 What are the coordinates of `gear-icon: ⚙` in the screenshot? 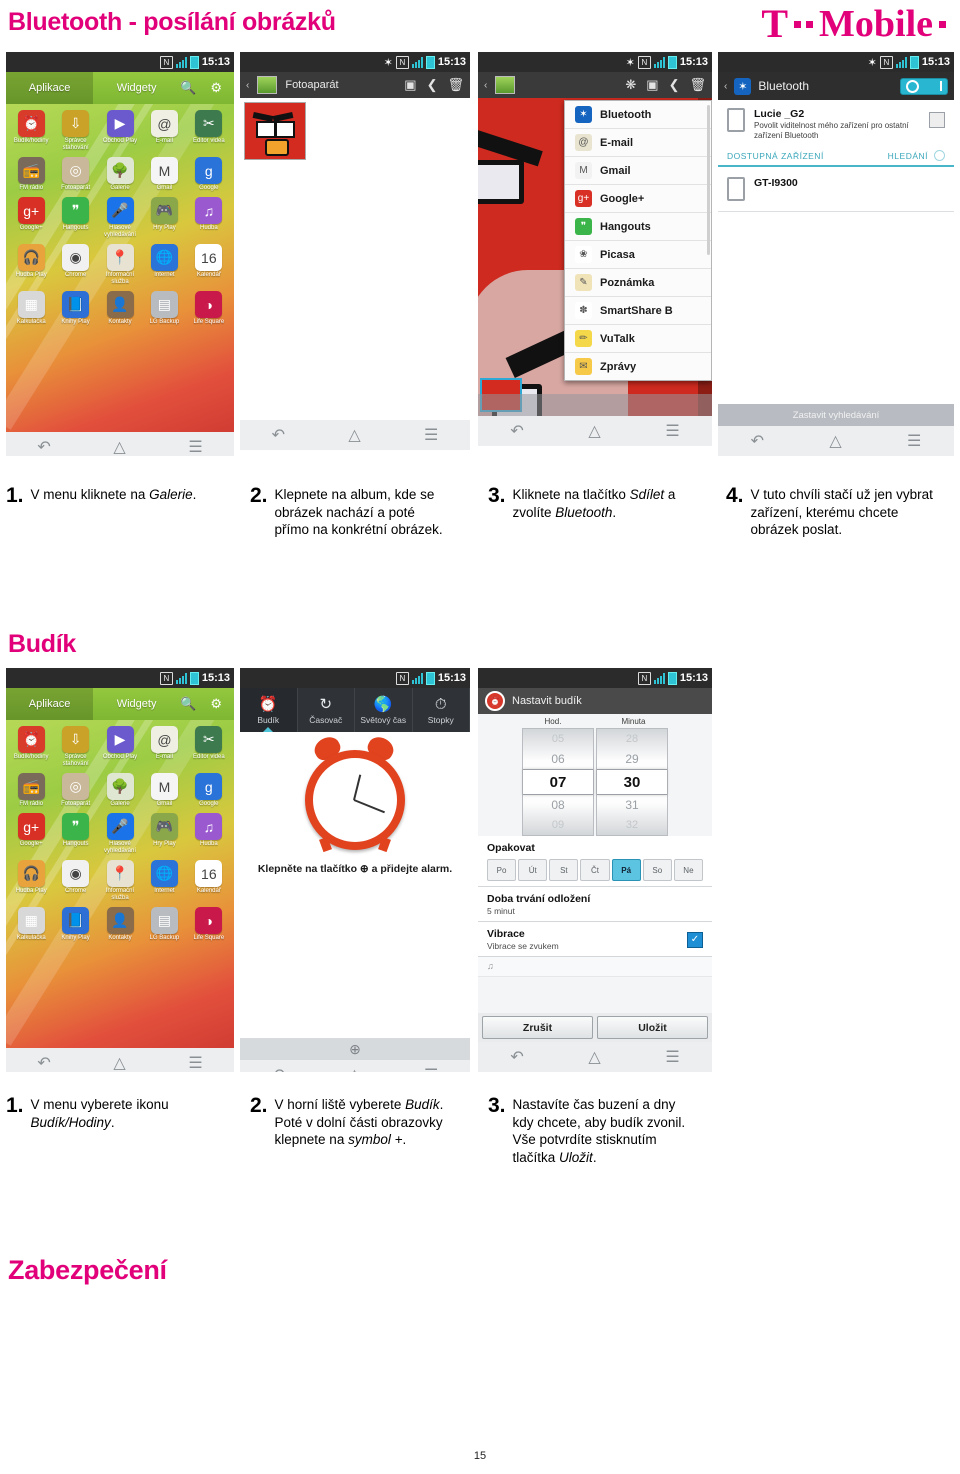 It's located at (216, 704).